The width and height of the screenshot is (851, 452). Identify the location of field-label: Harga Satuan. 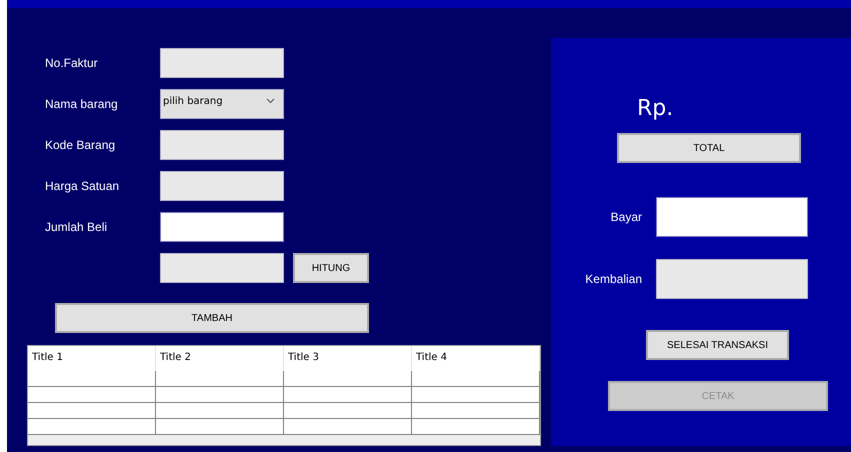
(82, 186).